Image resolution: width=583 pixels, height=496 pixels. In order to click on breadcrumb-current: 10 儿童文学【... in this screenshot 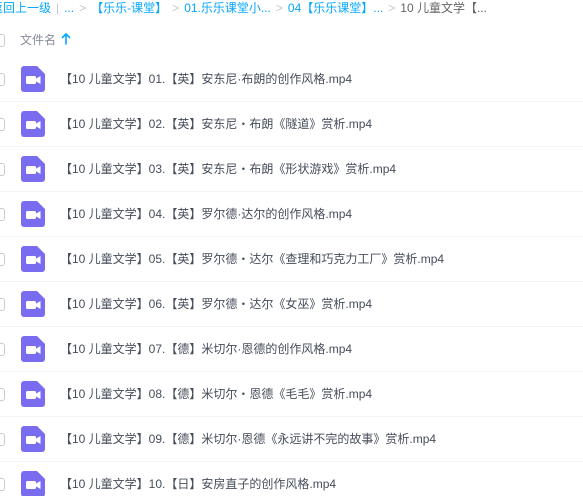, I will do `click(443, 8)`.